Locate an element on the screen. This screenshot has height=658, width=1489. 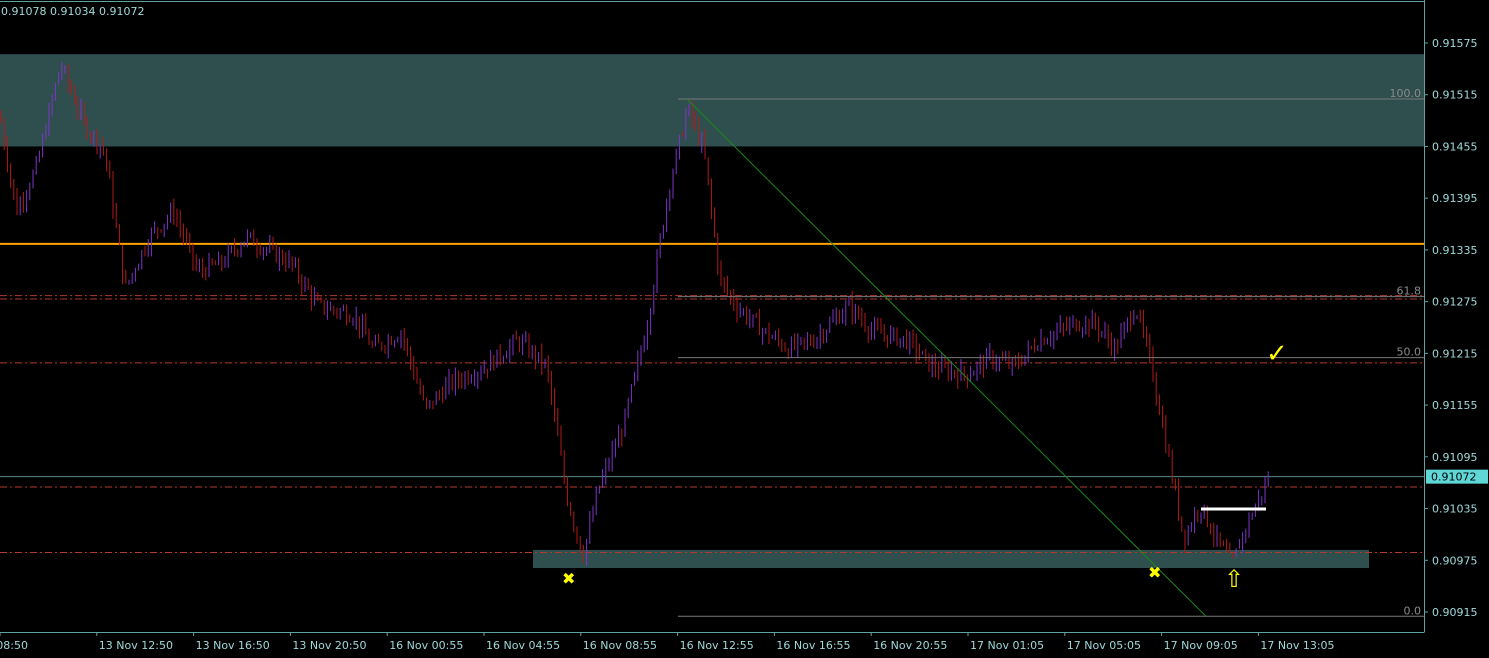
x-tick-label-12: 17 Nov 09:05 is located at coordinates (1201, 645).